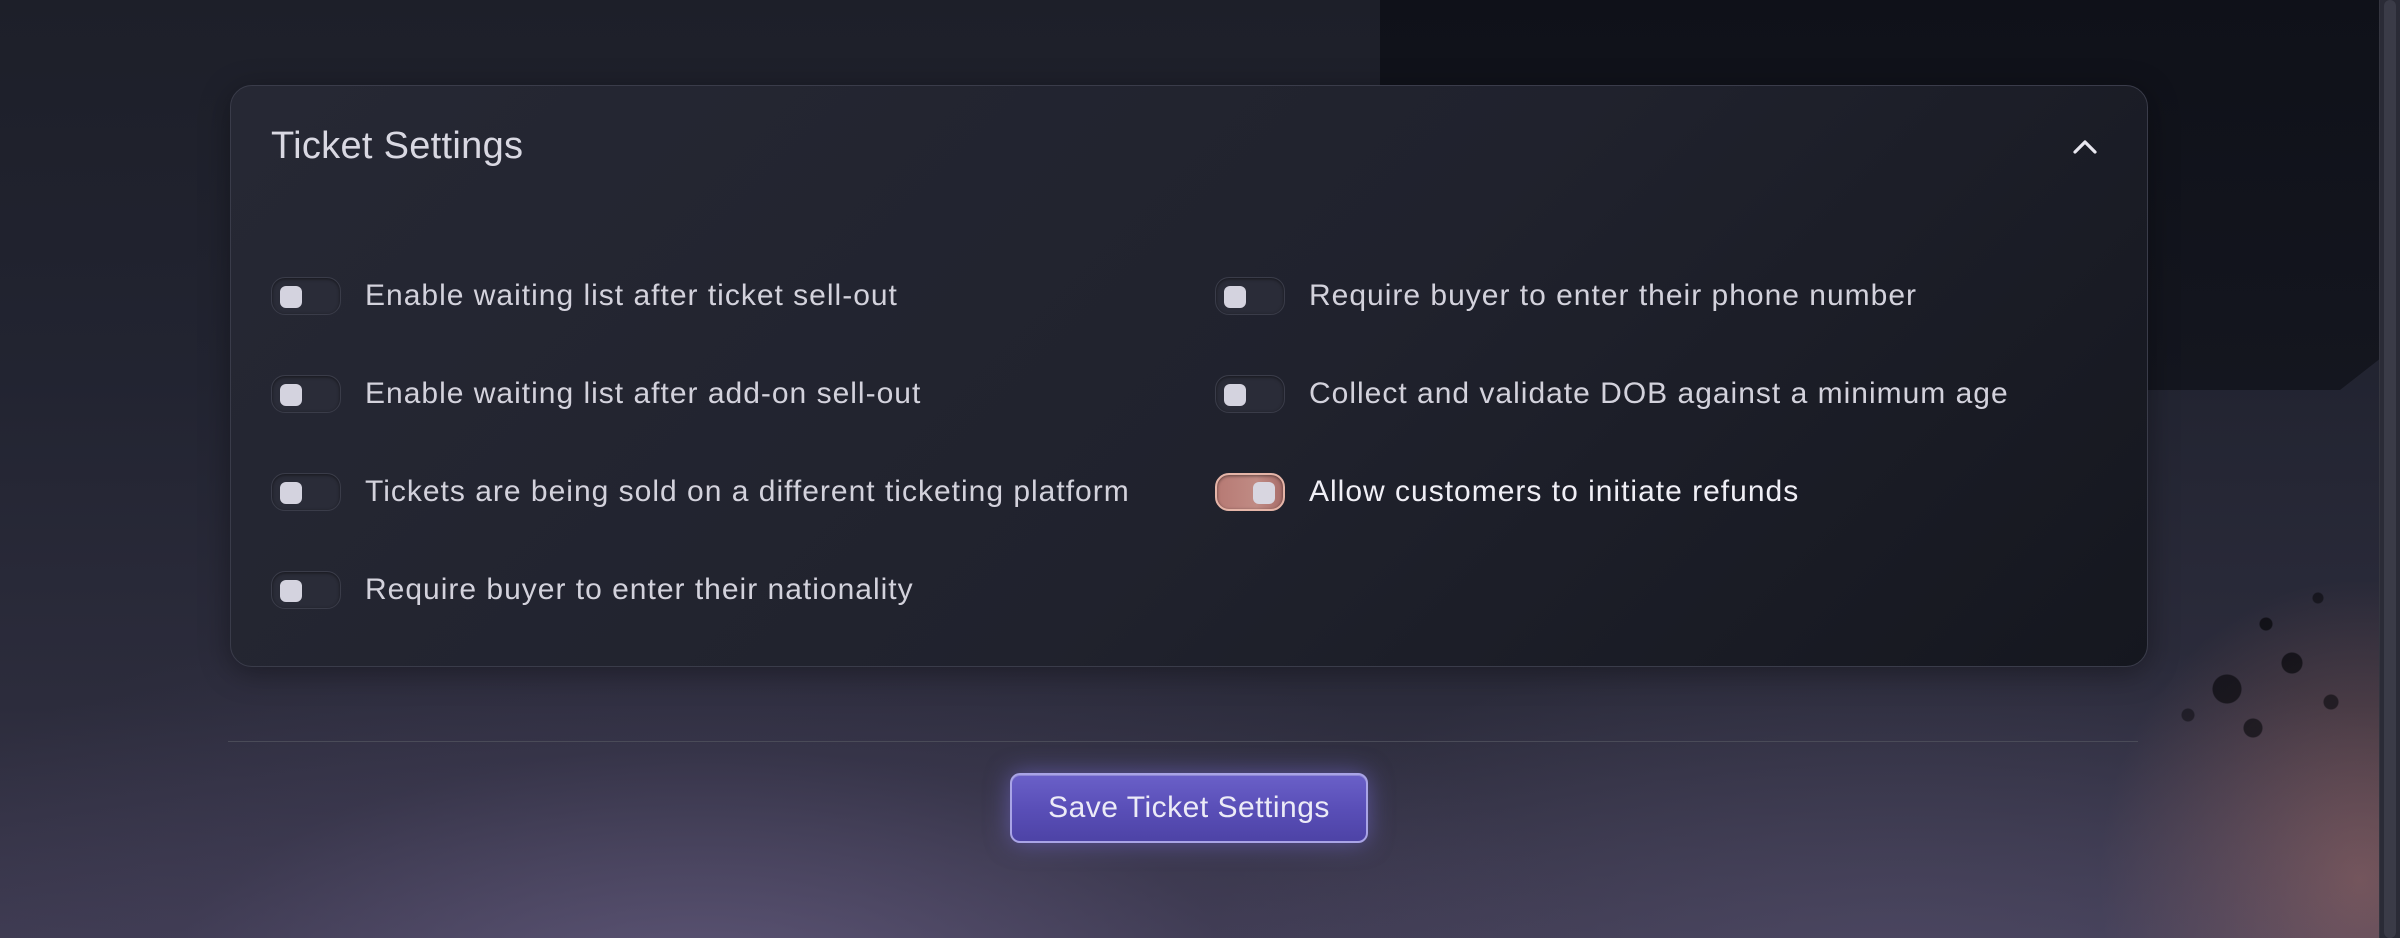  What do you see at coordinates (306, 492) in the screenshot?
I see `external-platform-toggle` at bounding box center [306, 492].